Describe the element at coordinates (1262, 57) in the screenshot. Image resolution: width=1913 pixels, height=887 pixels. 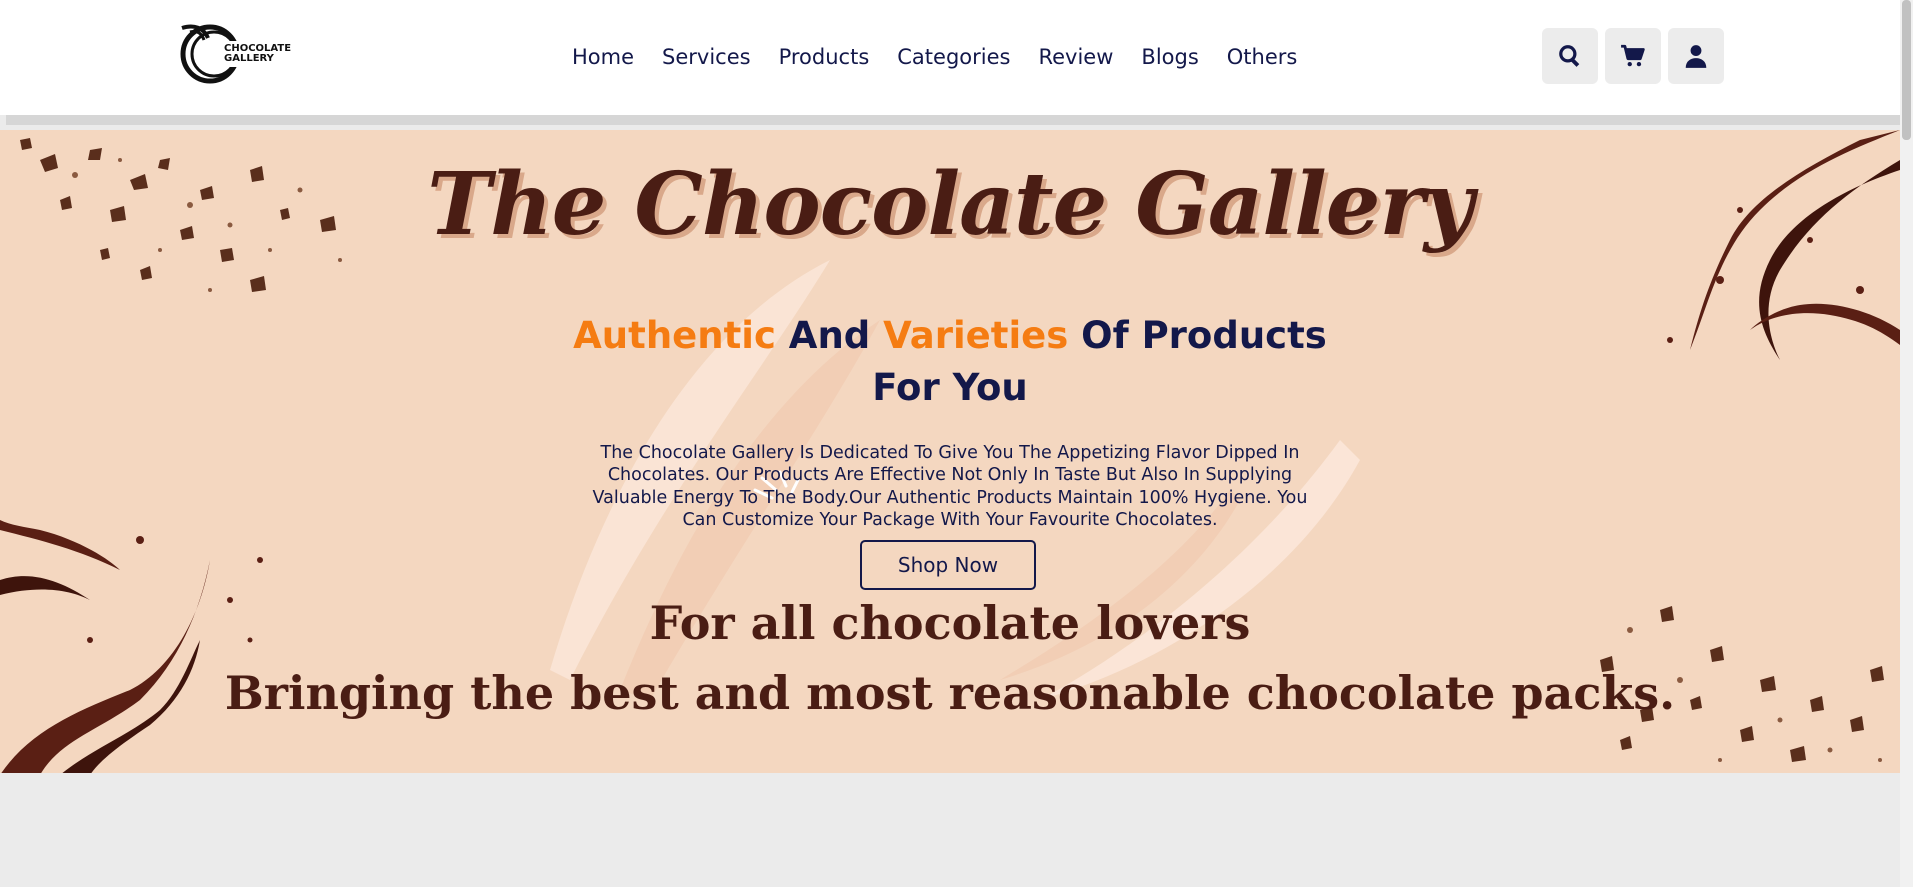
I see `nav-others: Others` at that location.